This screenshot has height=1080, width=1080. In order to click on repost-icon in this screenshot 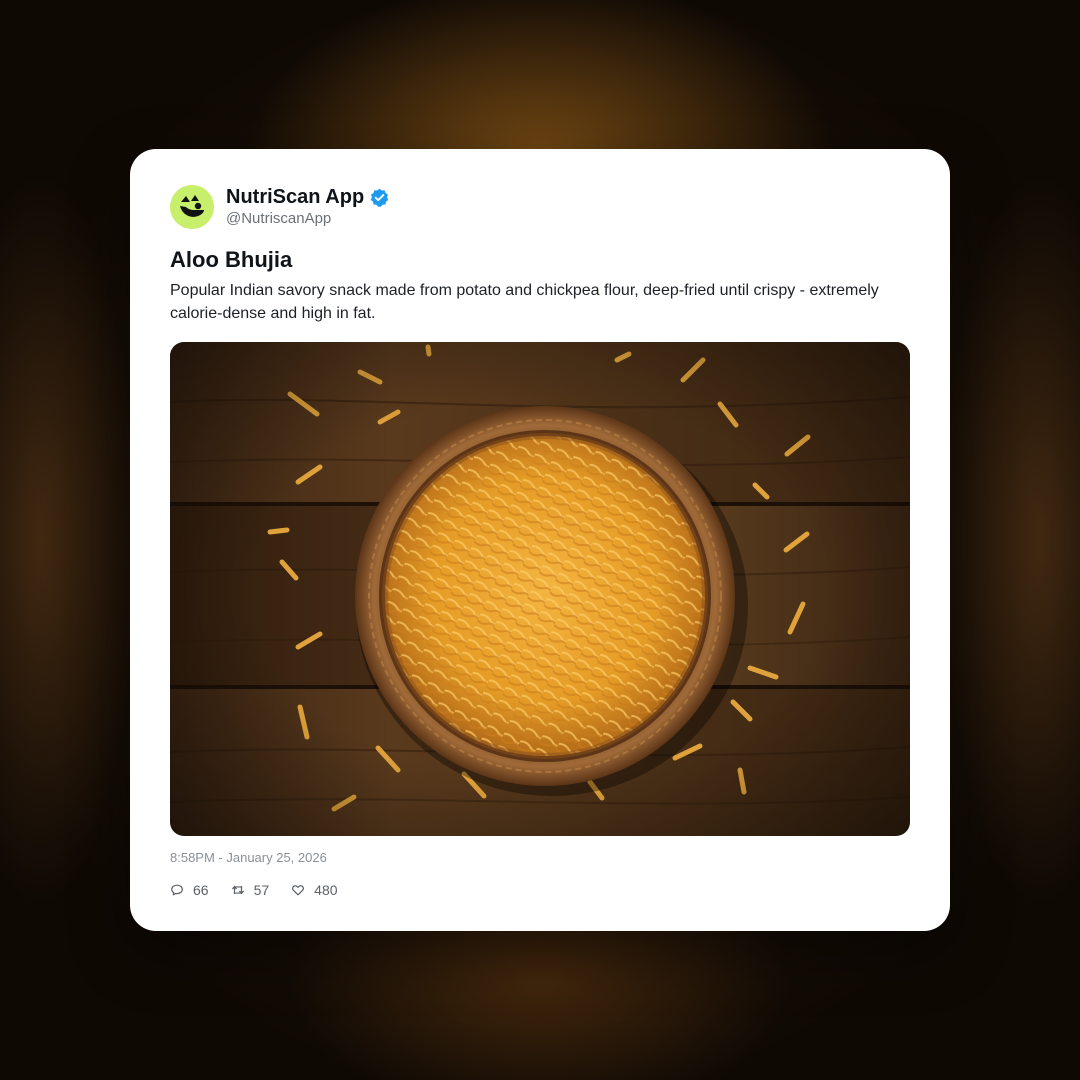, I will do `click(237, 890)`.